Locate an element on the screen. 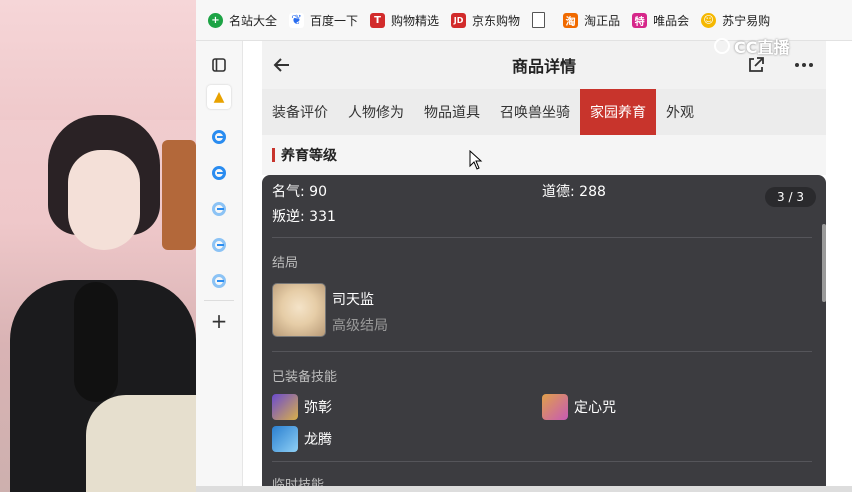 This screenshot has height=492, width=852. skill-mizhang-icon is located at coordinates (285, 407).